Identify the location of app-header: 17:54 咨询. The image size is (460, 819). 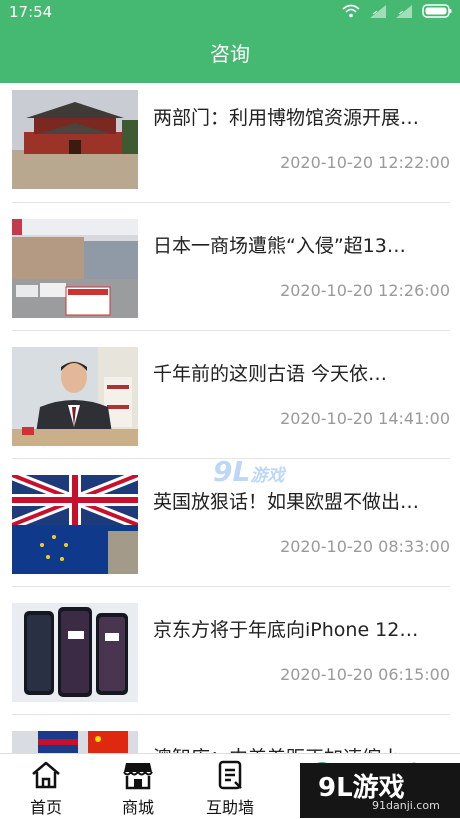
(230, 41).